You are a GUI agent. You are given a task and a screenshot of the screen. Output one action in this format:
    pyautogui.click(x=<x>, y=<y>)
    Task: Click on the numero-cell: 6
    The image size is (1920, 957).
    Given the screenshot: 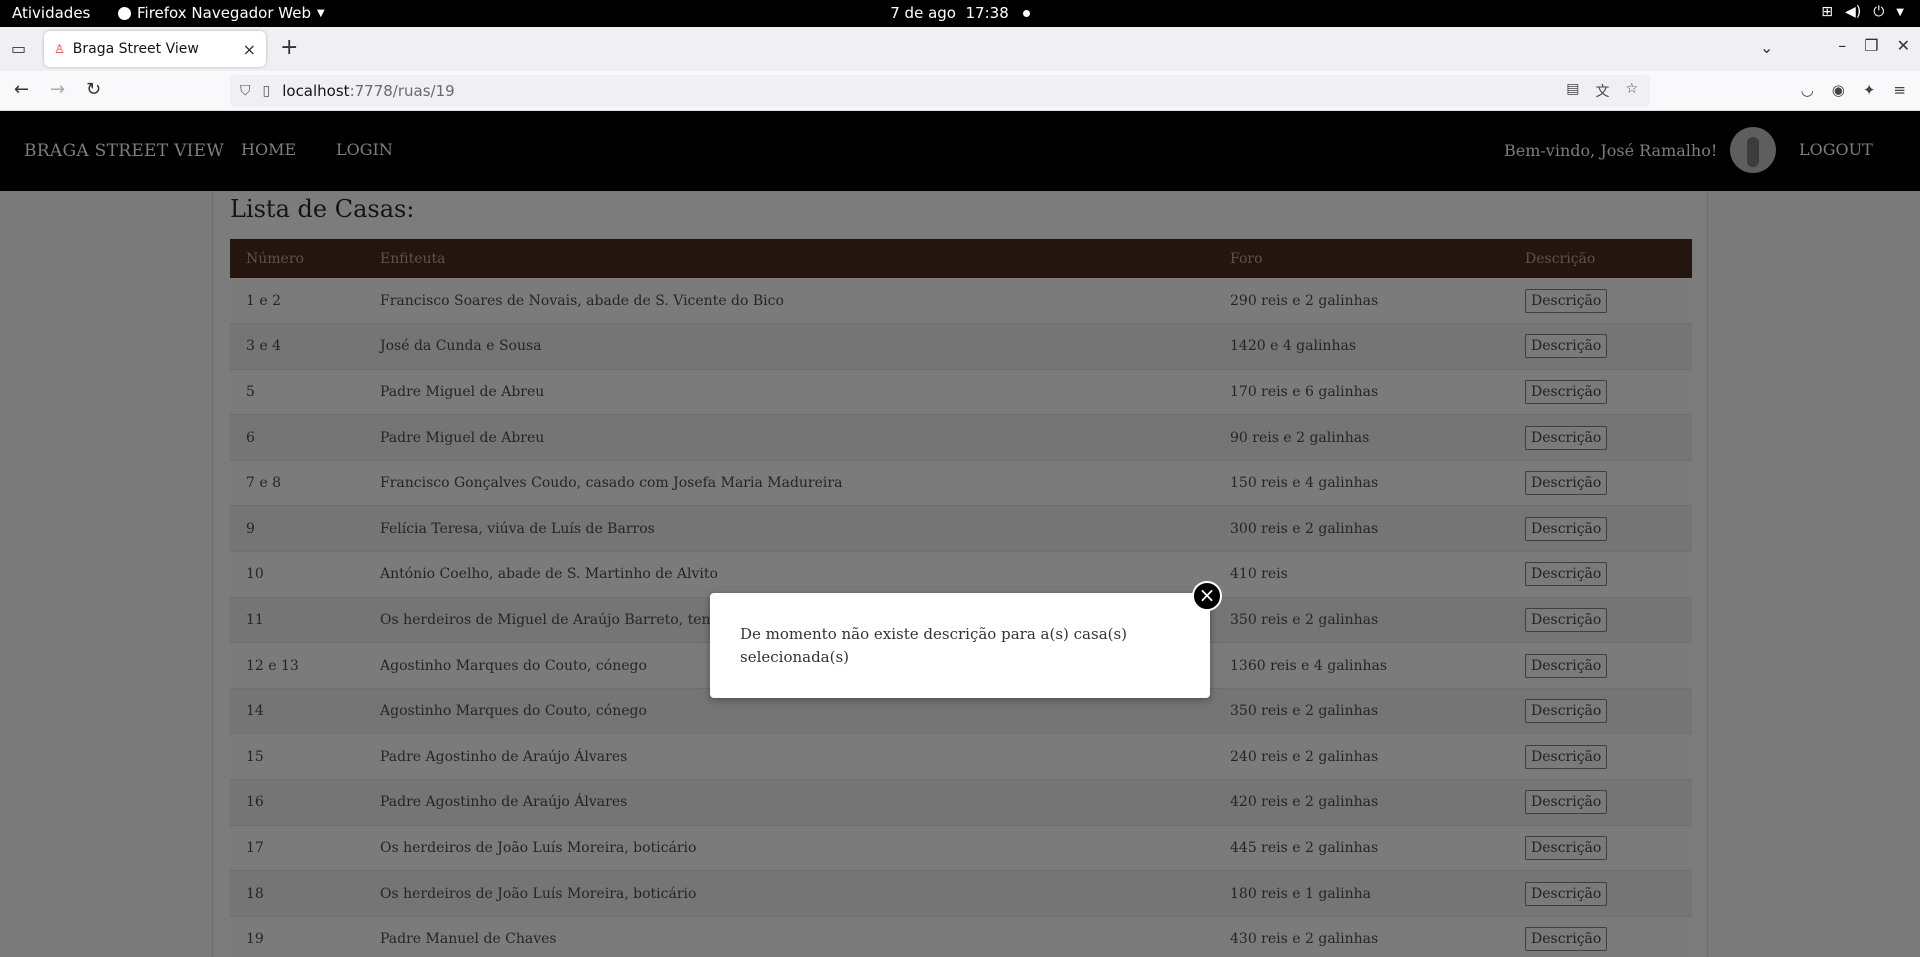 What is the action you would take?
    pyautogui.click(x=250, y=437)
    